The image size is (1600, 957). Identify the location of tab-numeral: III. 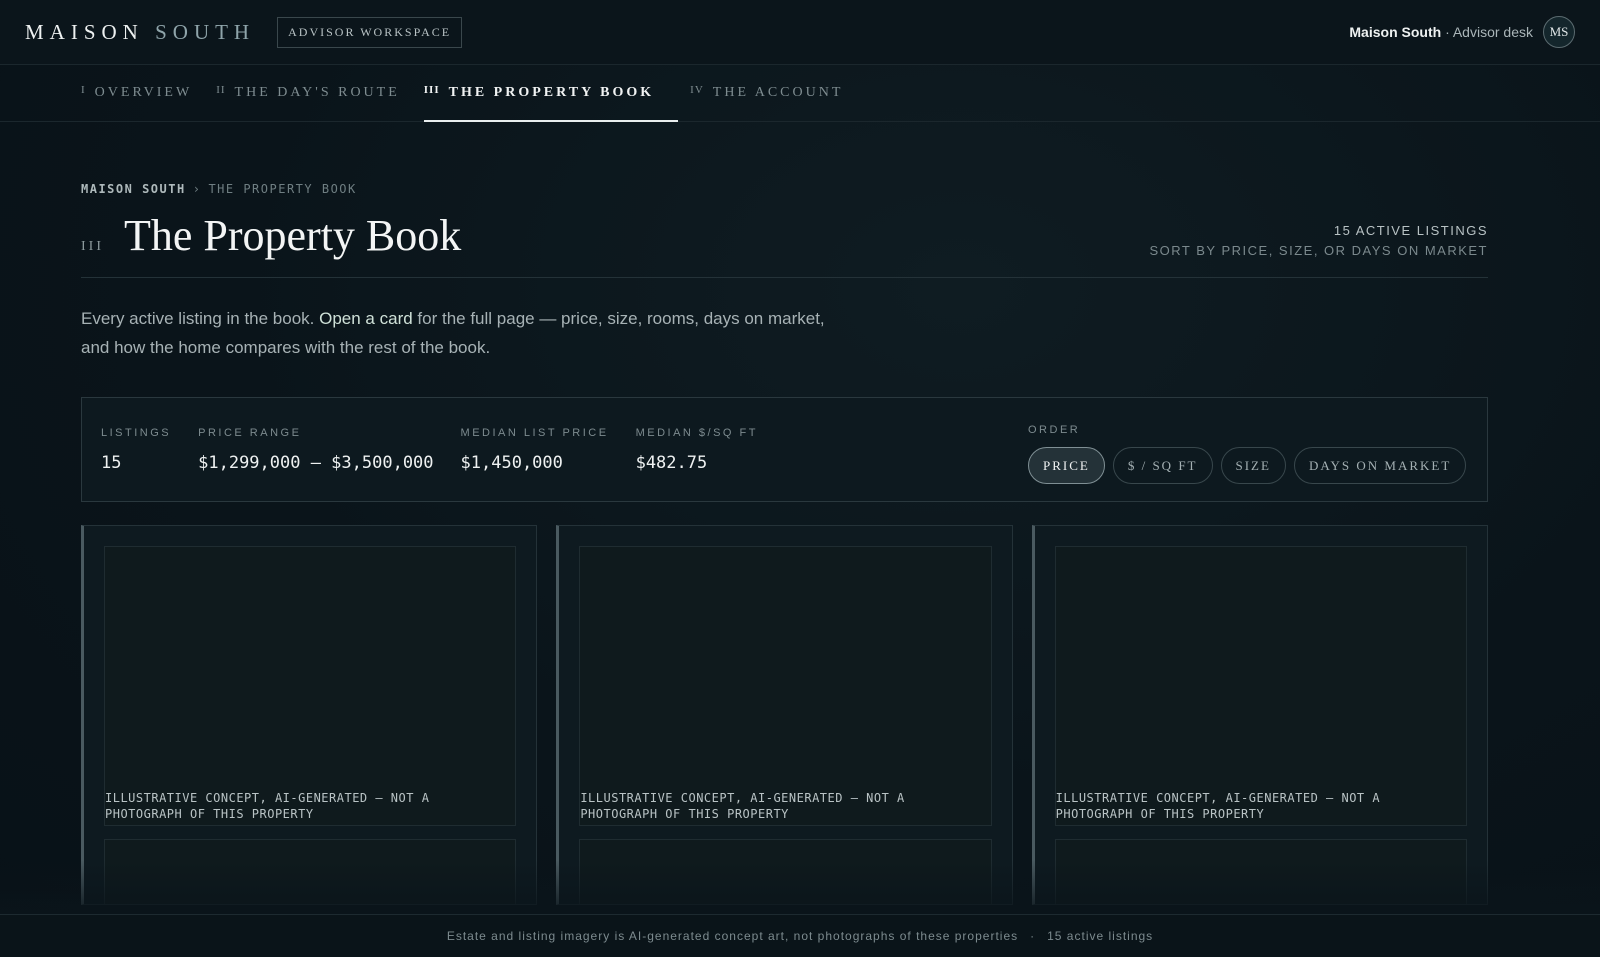
(431, 90).